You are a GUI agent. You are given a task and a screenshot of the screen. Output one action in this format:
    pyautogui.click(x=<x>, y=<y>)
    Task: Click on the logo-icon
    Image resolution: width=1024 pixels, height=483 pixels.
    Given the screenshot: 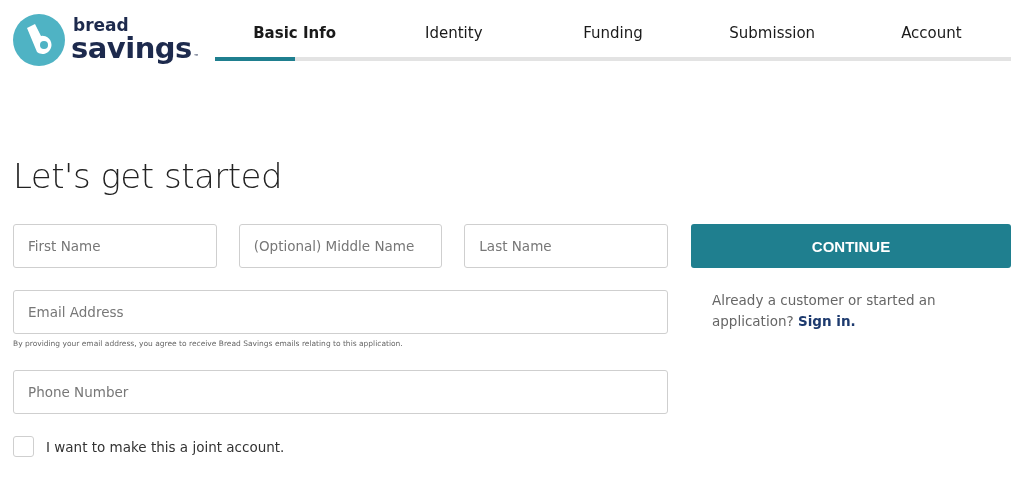 What is the action you would take?
    pyautogui.click(x=39, y=40)
    